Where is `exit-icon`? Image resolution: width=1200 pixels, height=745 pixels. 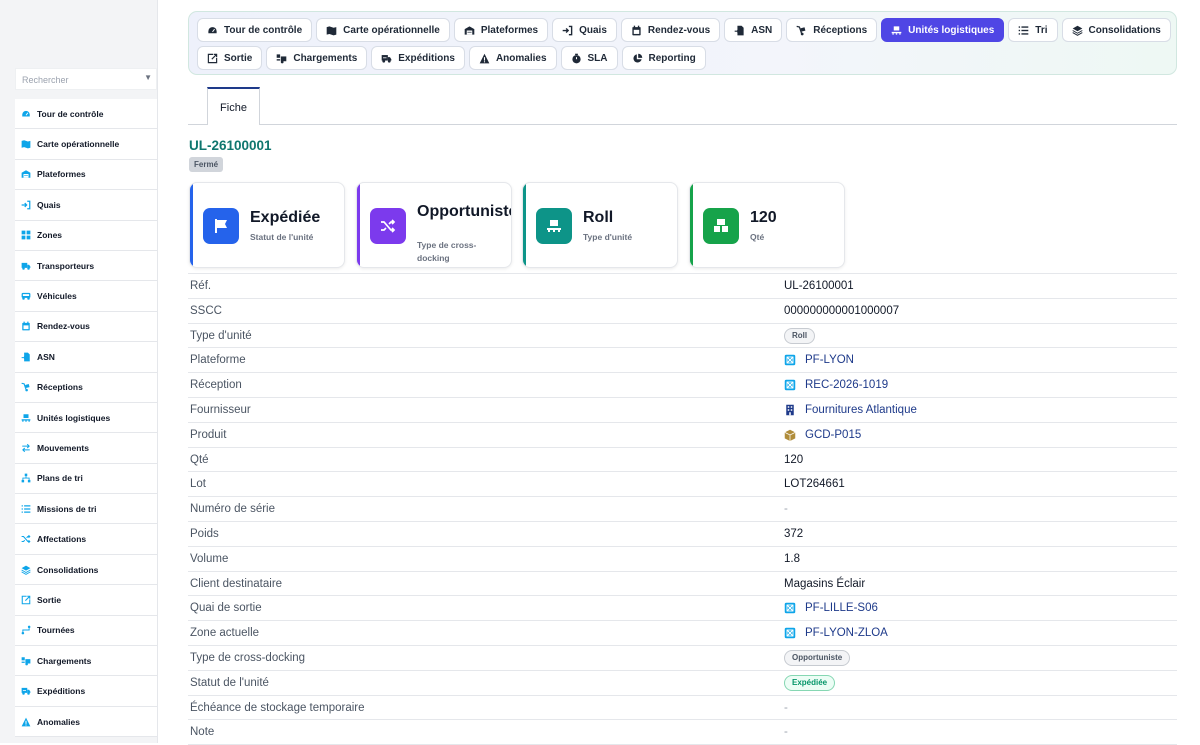
exit-icon is located at coordinates (26, 600).